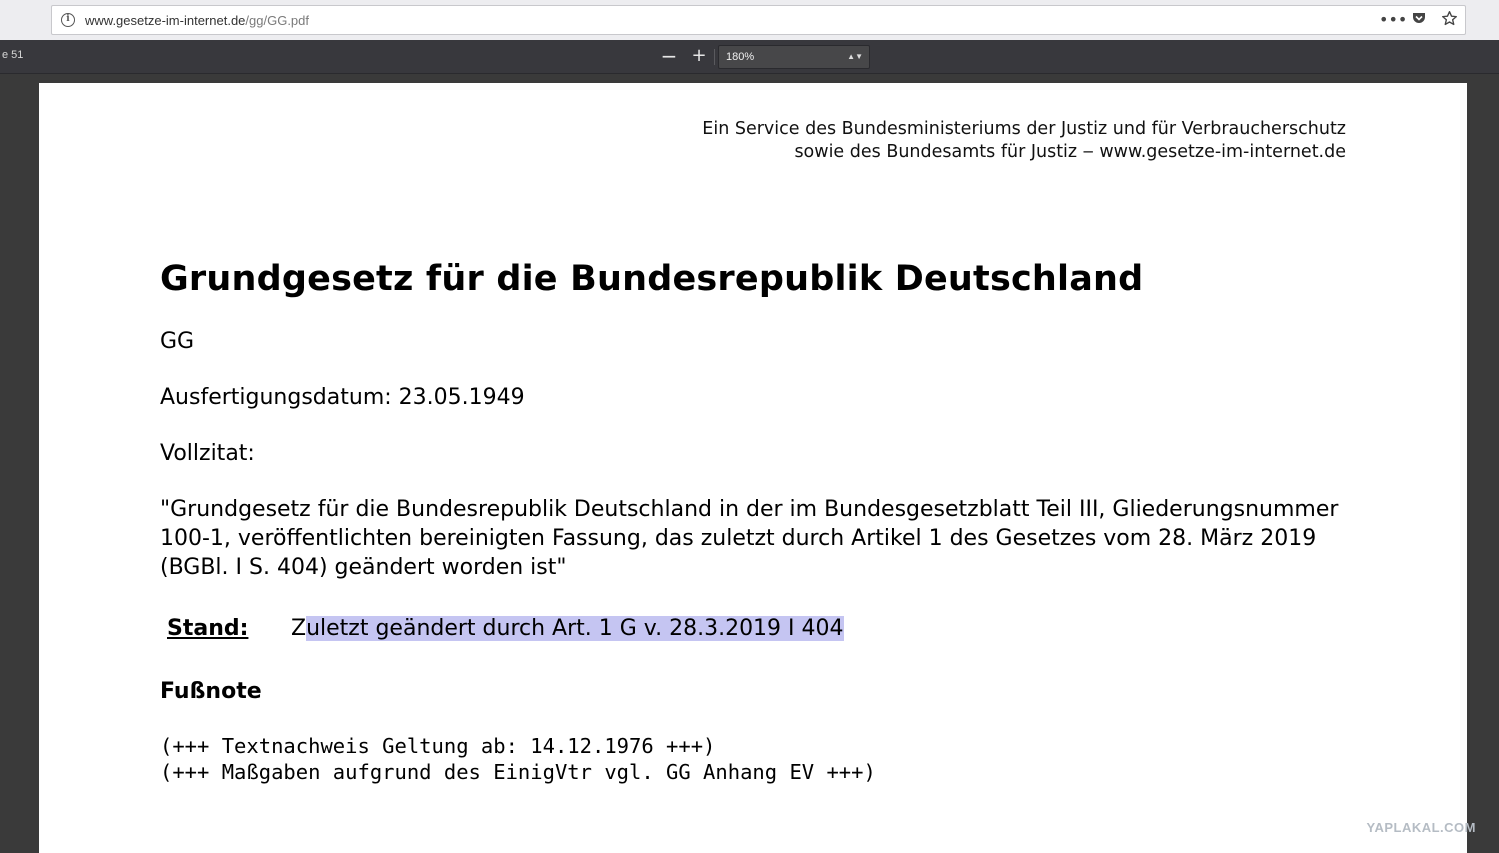 The height and width of the screenshot is (853, 1499). I want to click on stand-first-char: Z, so click(299, 628).